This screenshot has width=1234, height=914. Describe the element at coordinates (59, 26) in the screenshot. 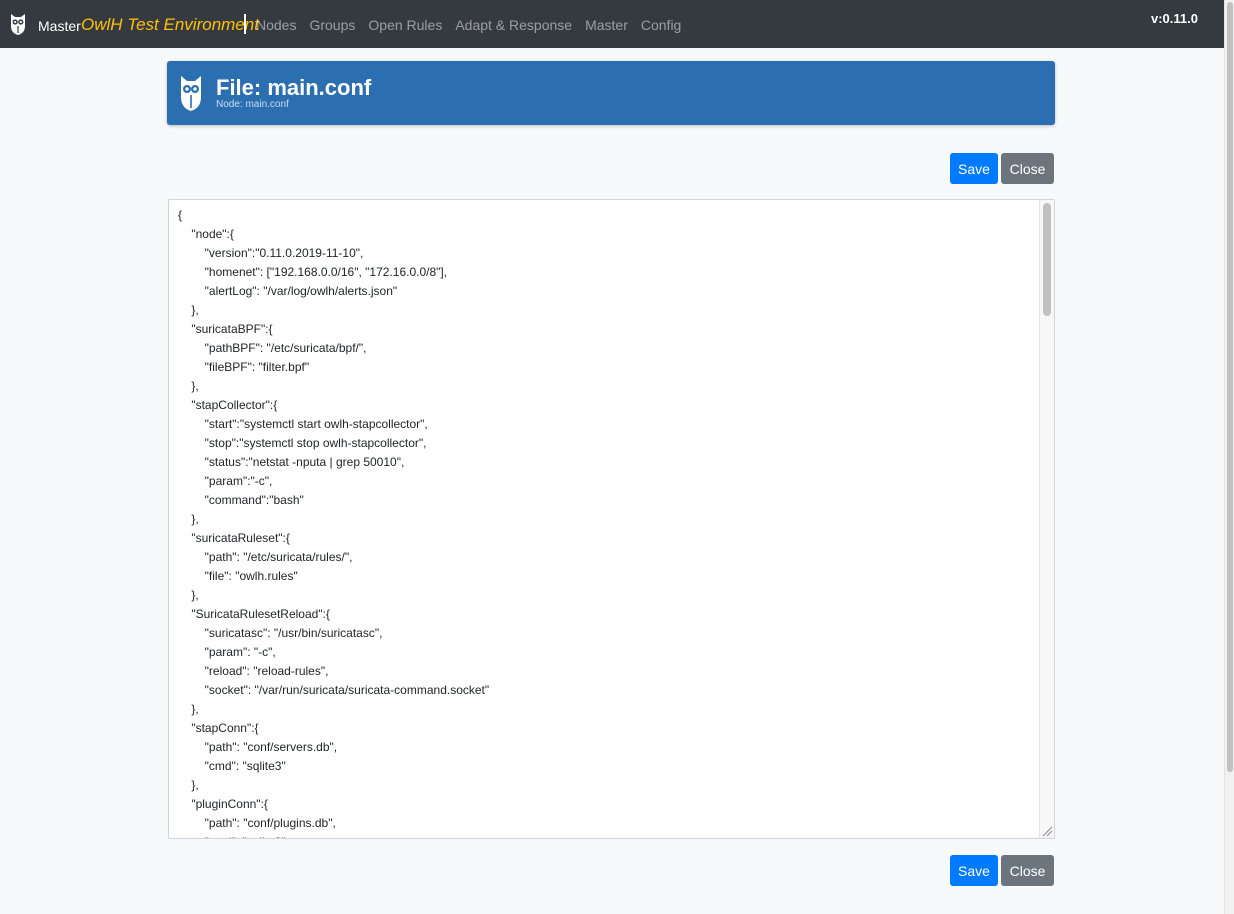

I see `brand-master-label: Master` at that location.